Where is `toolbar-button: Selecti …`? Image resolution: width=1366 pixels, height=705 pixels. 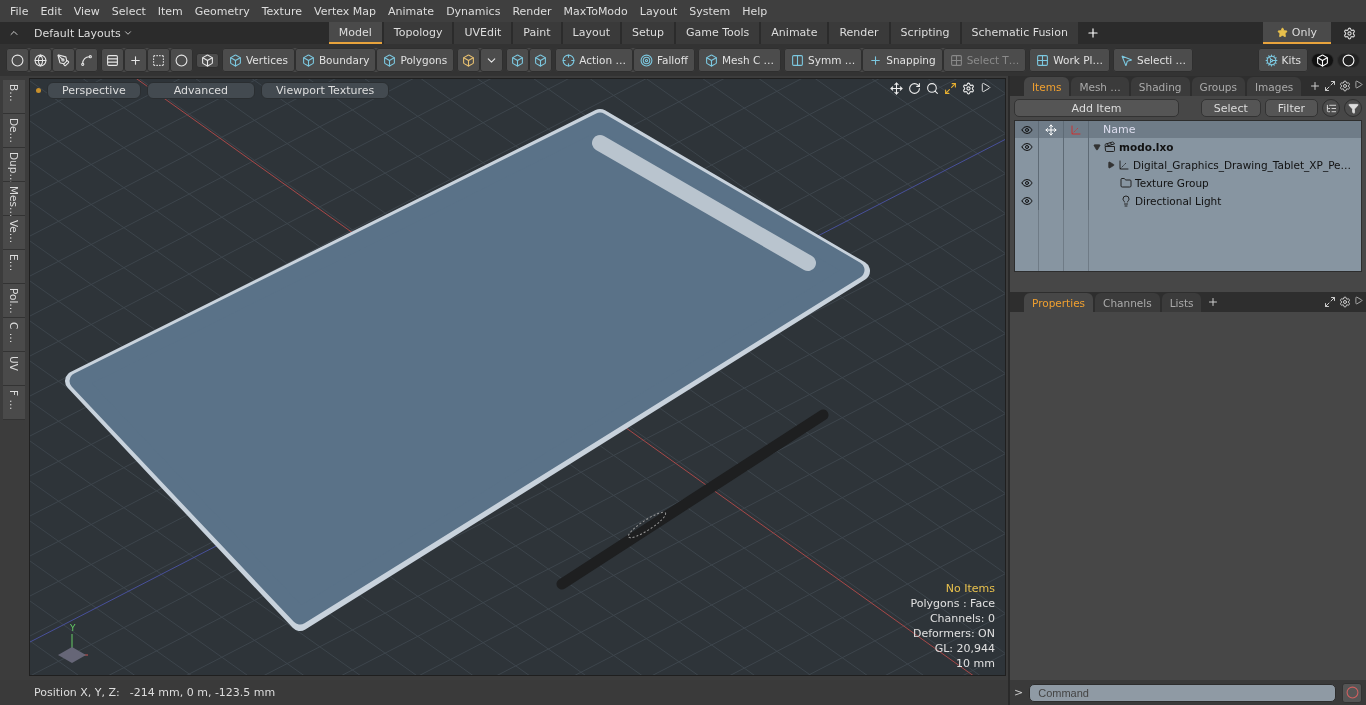
toolbar-button: Selecti … is located at coordinates (1153, 60).